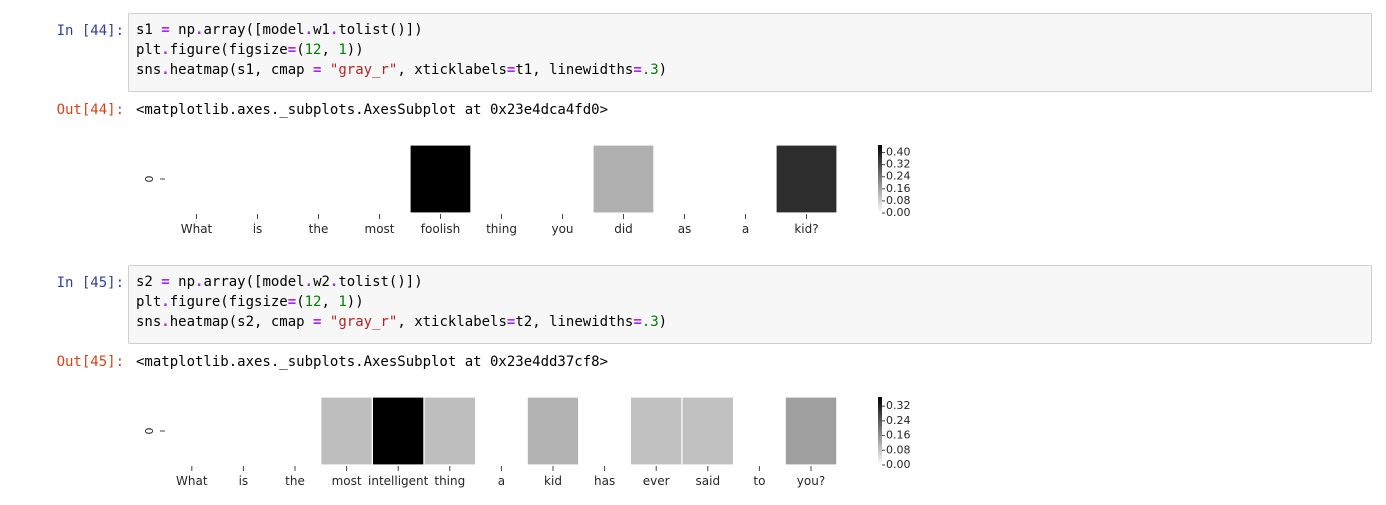 This screenshot has height=505, width=1386. I want to click on x-tick-label: to, so click(759, 481).